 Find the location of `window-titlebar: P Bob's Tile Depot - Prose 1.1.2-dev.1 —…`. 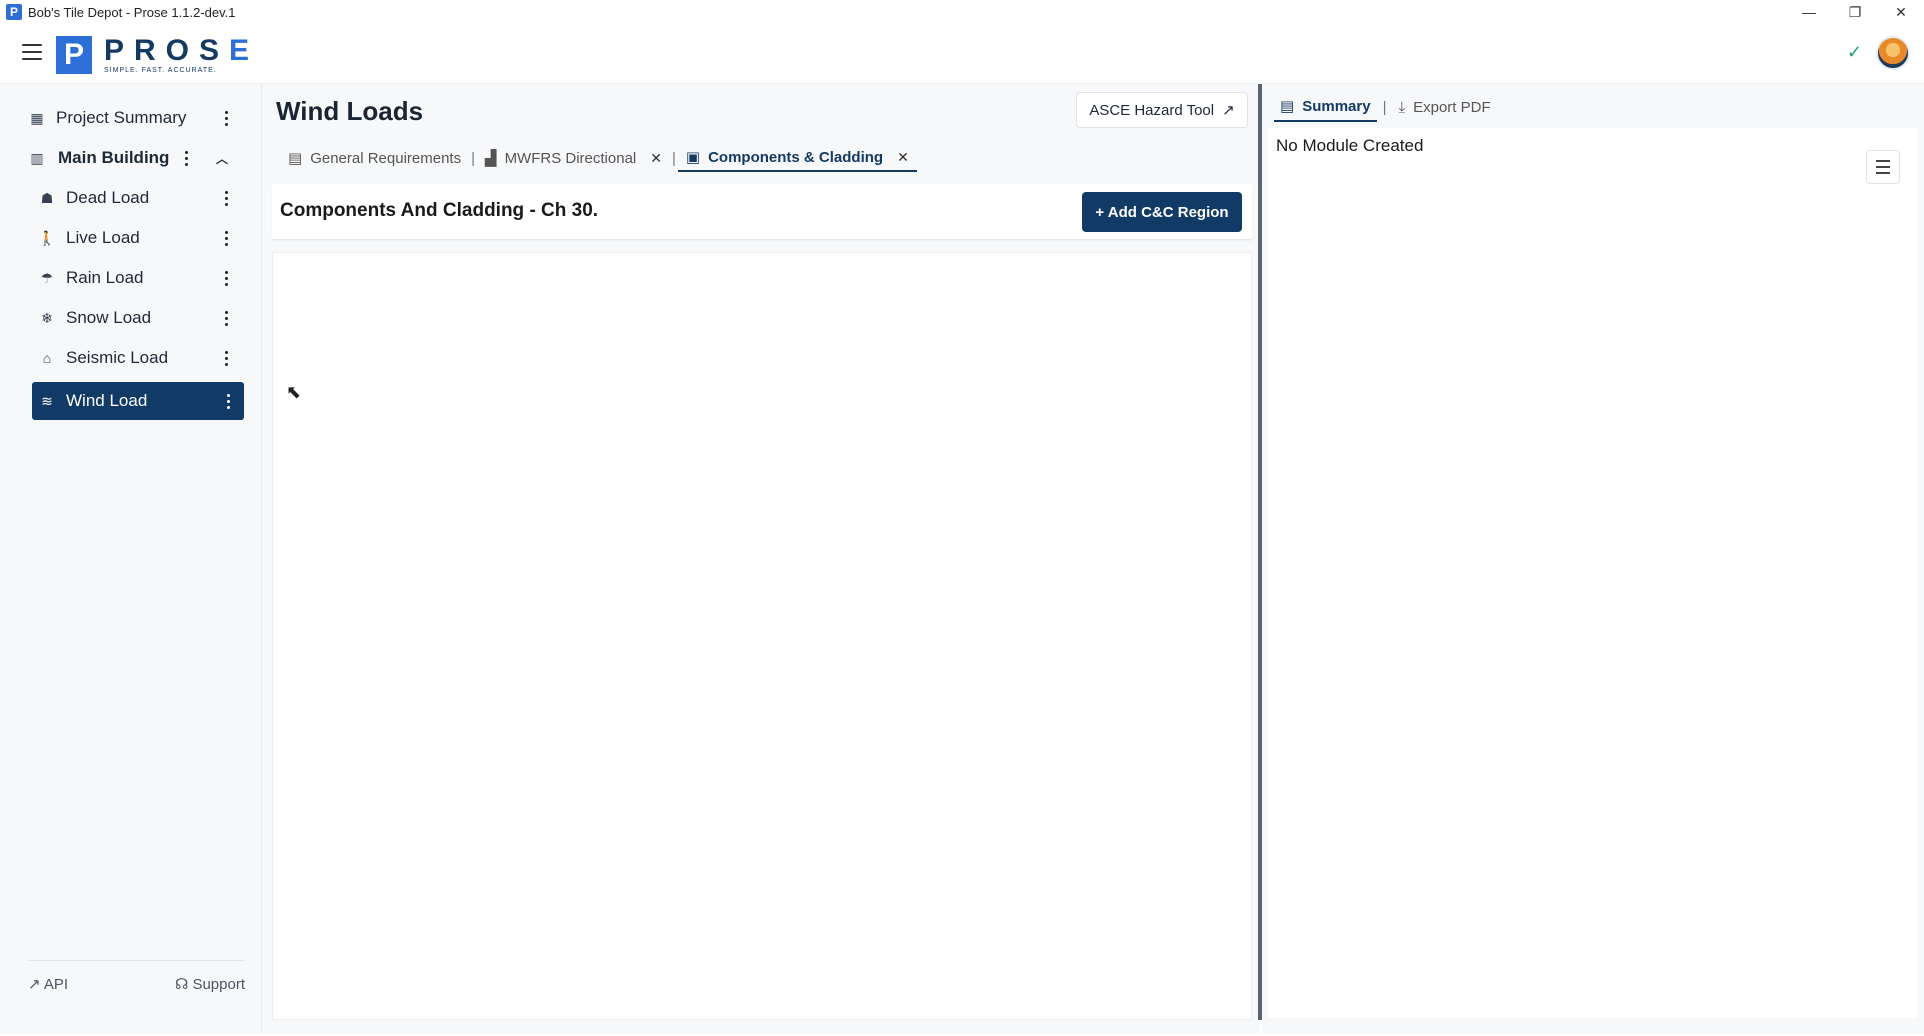

window-titlebar: P Bob's Tile Depot - Prose 1.1.2-dev.1 —… is located at coordinates (962, 12).